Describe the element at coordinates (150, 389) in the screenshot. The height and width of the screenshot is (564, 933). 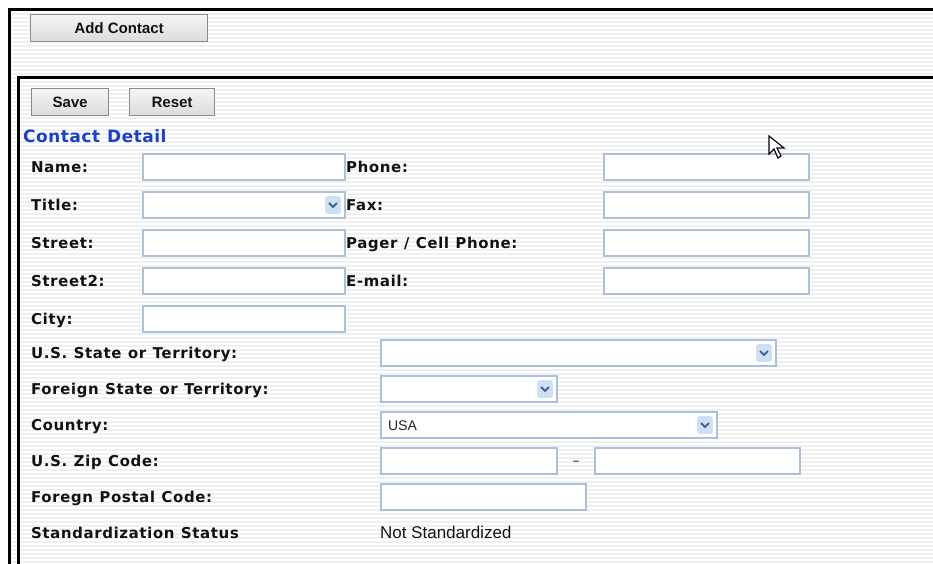
I see `field-label: Foreign State or Territory:` at that location.